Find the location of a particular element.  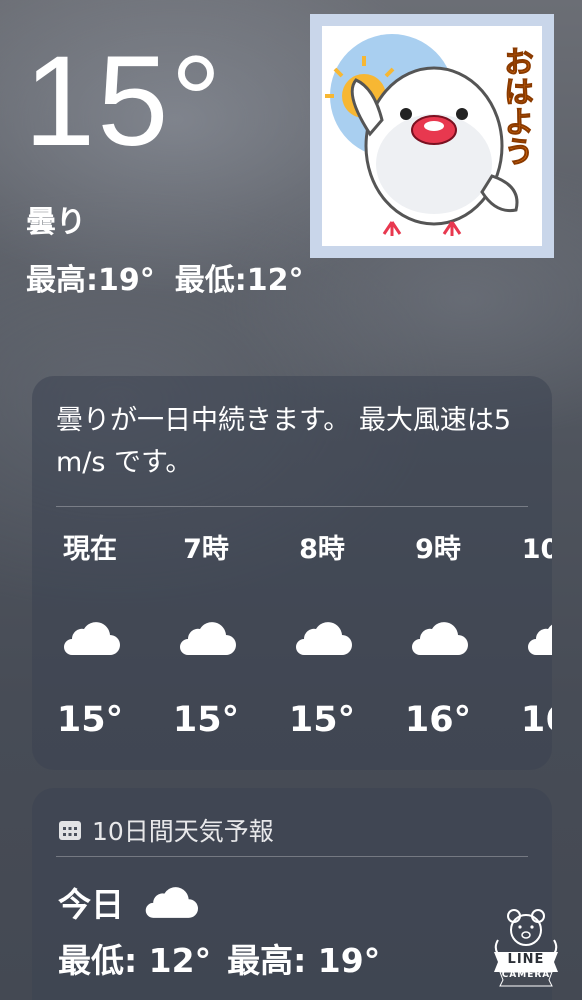

greeting-sticker: おはよう is located at coordinates (432, 136).